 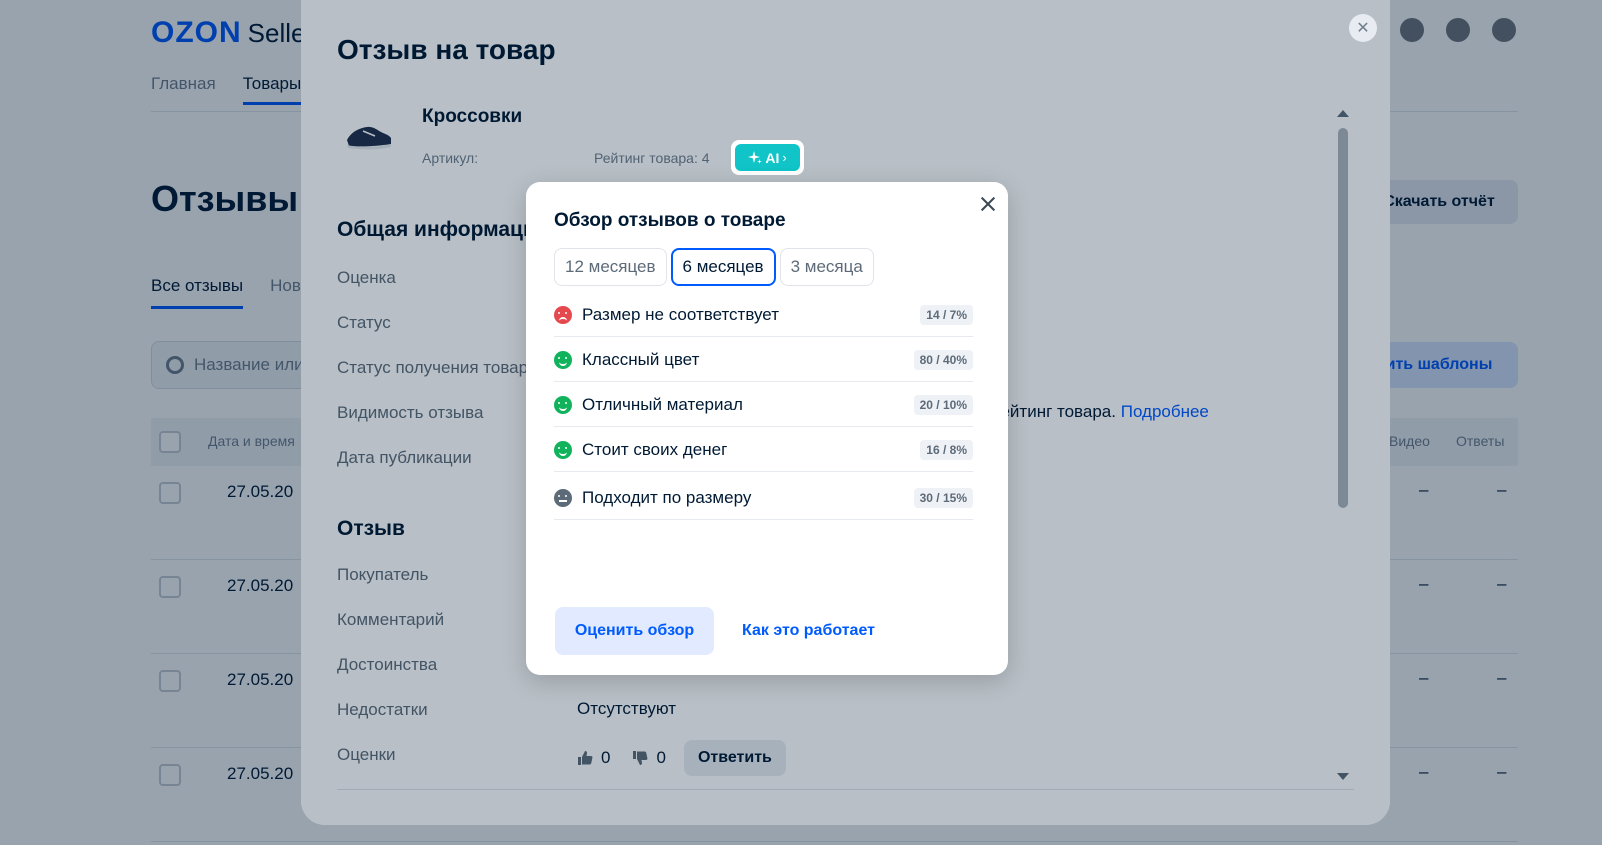 What do you see at coordinates (763, 450) in the screenshot?
I see `list-item: Стоит своих денег 16 / 8%` at bounding box center [763, 450].